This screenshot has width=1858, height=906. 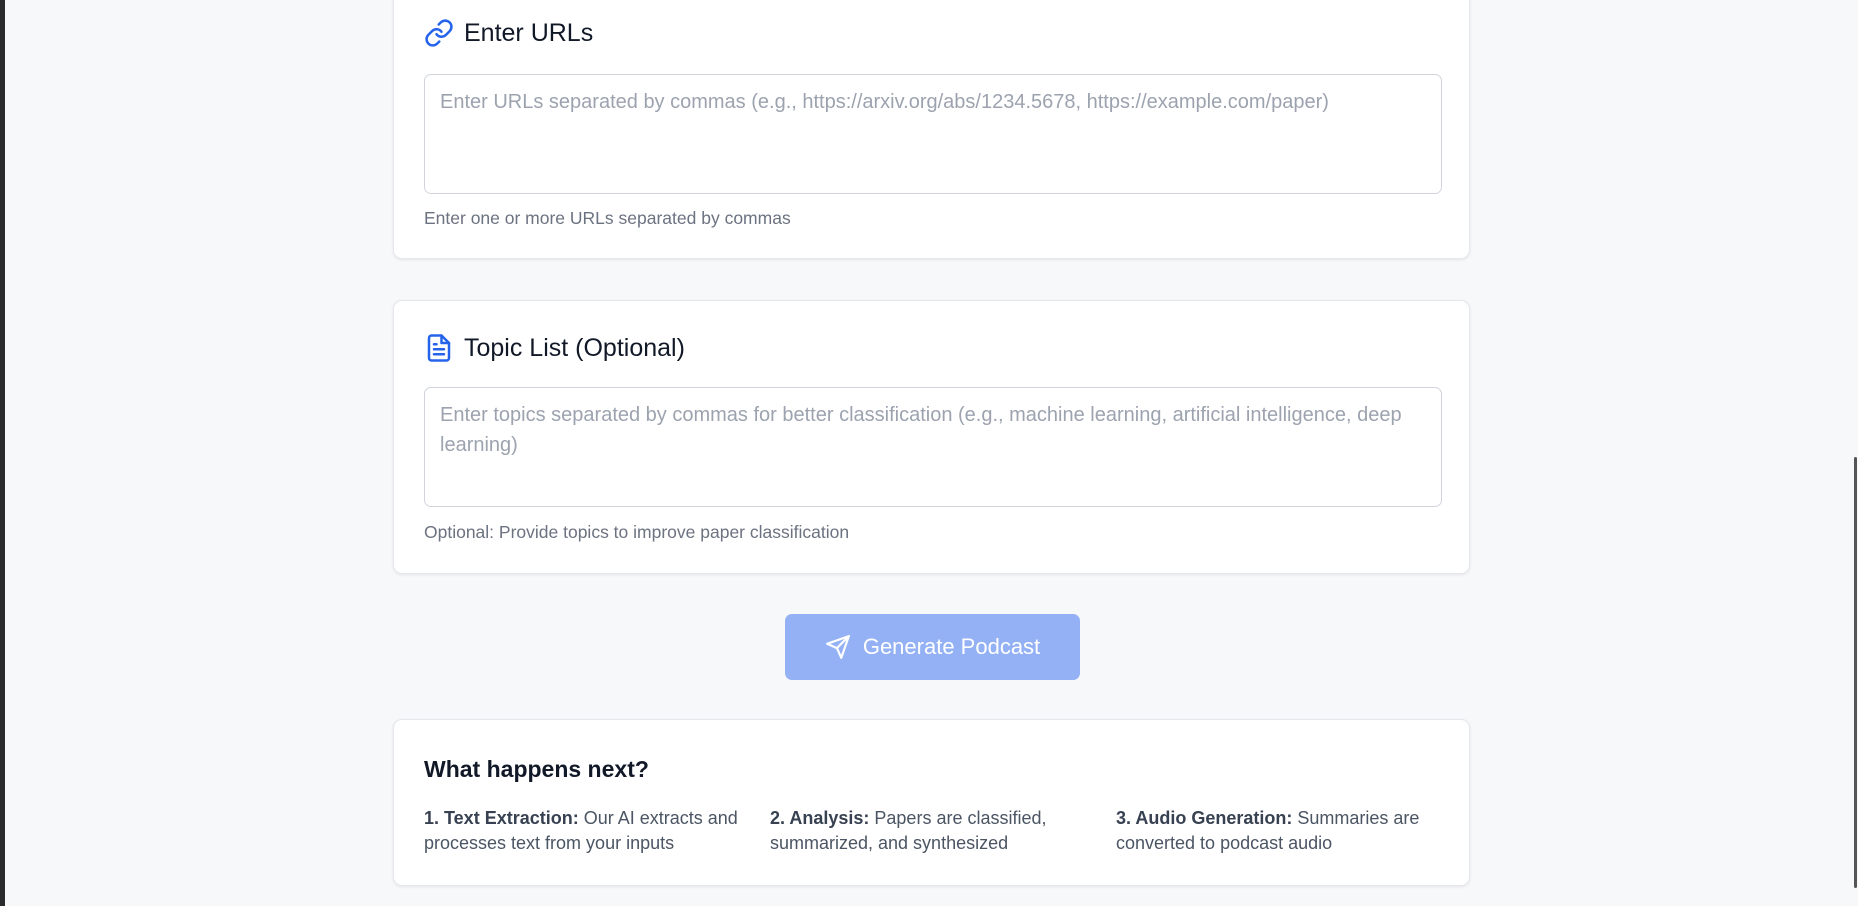 What do you see at coordinates (1855, 672) in the screenshot?
I see `scrollbar-thumb` at bounding box center [1855, 672].